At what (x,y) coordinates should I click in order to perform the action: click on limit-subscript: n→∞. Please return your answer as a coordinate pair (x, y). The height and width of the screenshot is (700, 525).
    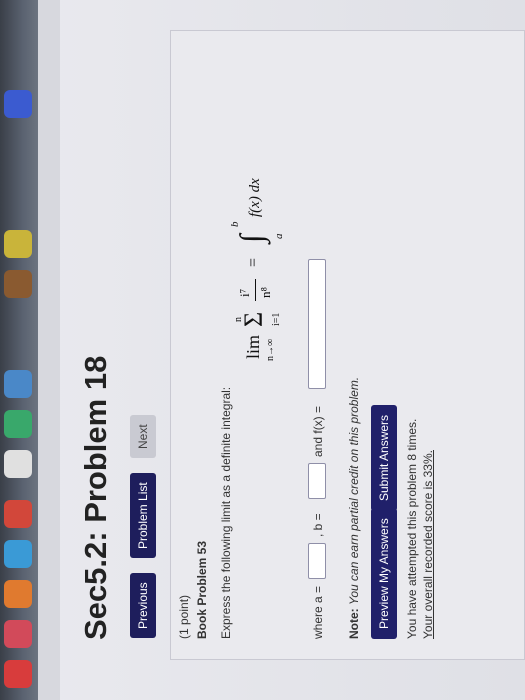
    Looking at the image, I should click on (270, 349).